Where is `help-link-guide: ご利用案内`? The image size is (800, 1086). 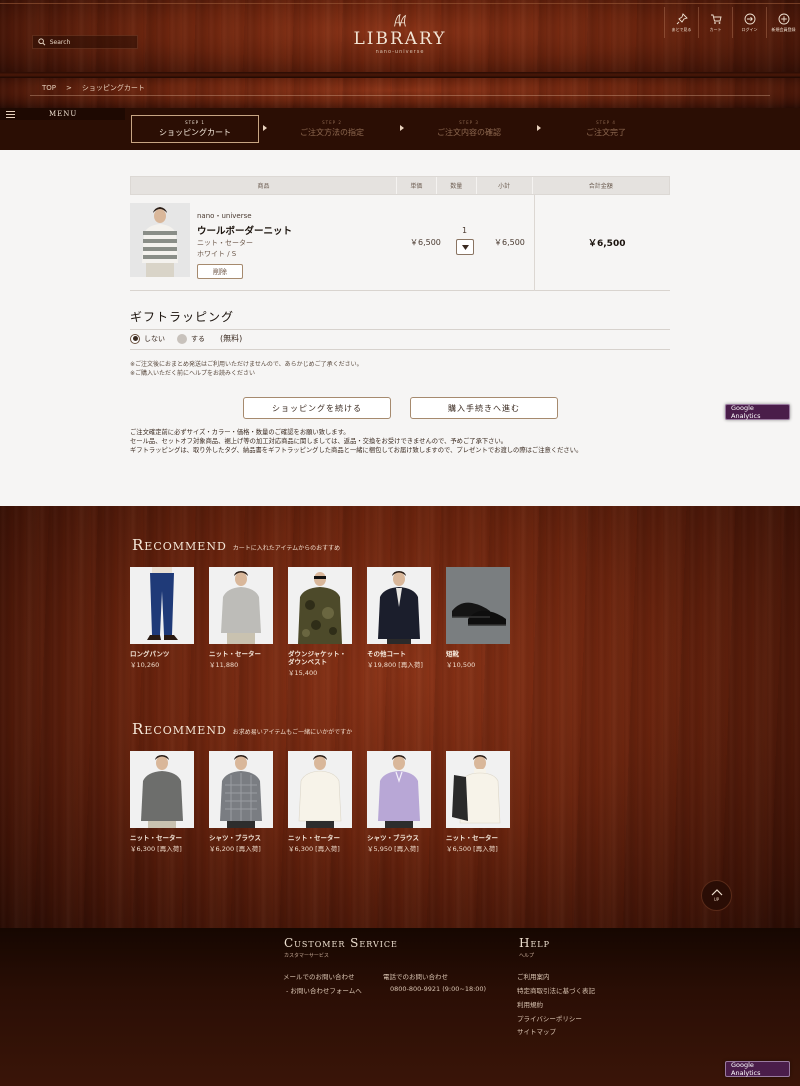
help-link-guide: ご利用案内 is located at coordinates (533, 976).